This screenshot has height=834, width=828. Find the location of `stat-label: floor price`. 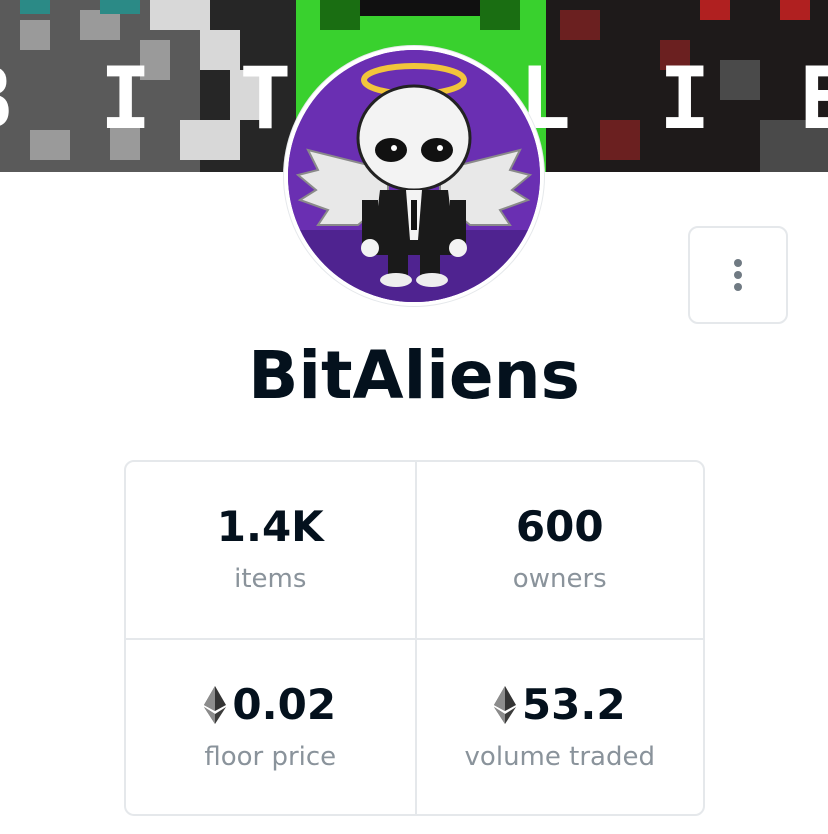

stat-label: floor price is located at coordinates (270, 757).